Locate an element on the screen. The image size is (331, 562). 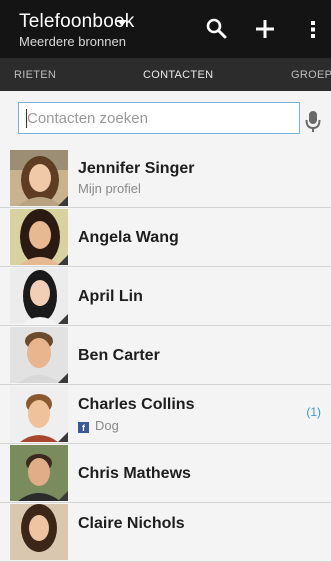
dropdown-caret-icon is located at coordinates (122, 23).